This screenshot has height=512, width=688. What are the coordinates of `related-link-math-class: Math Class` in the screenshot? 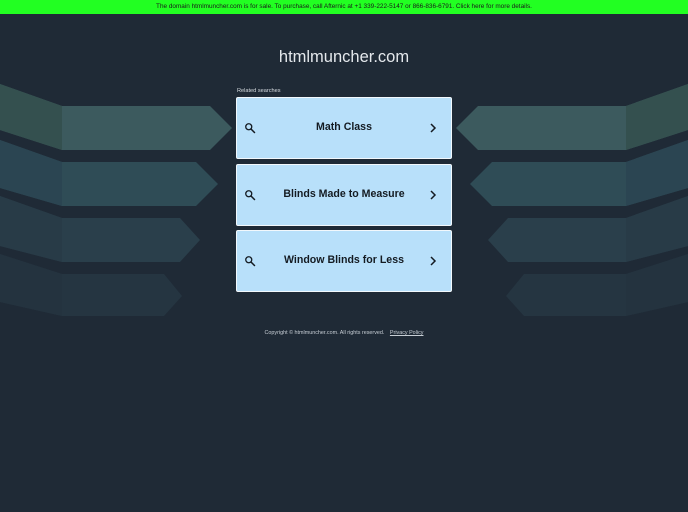 It's located at (344, 128).